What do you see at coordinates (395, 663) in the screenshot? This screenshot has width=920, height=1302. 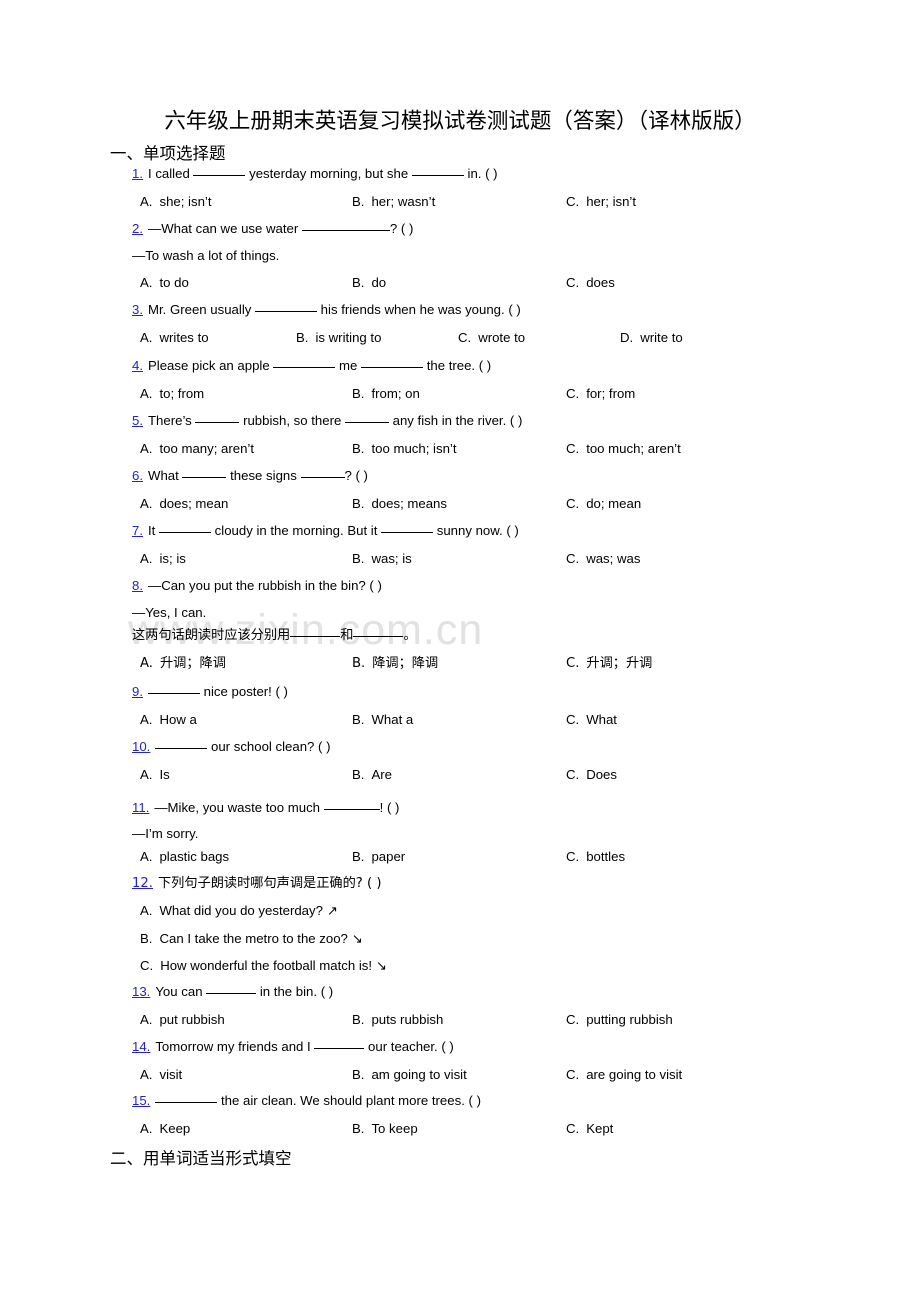 I see `option-b: B. 降调；降调` at bounding box center [395, 663].